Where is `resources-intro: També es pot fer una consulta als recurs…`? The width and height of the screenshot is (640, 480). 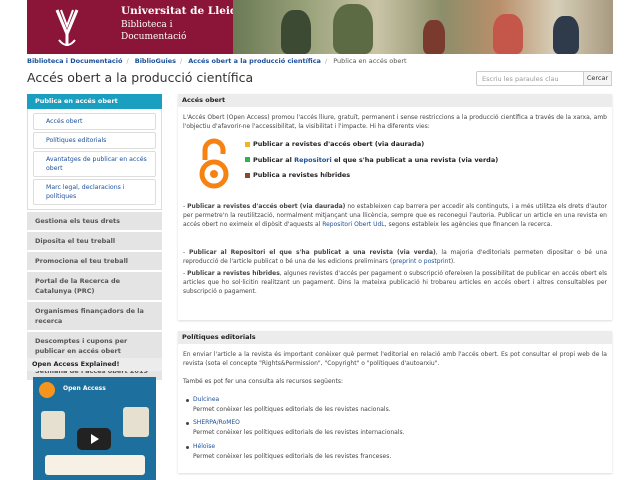 resources-intro: També es pot fer una consulta als recurs… is located at coordinates (263, 381).